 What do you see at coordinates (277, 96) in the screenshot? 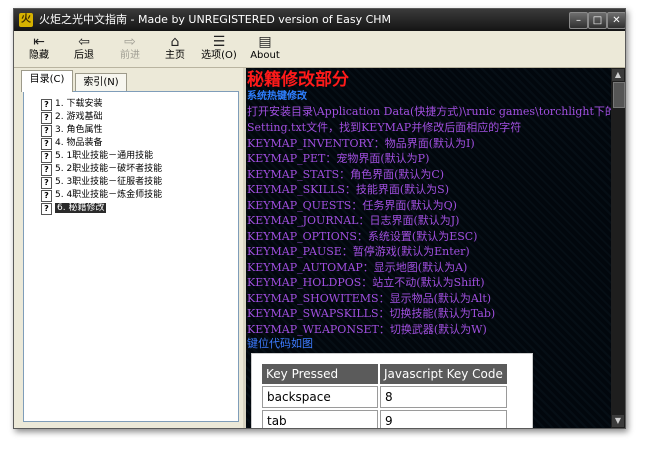
I see `section-subtitle: 系统热键修改` at bounding box center [277, 96].